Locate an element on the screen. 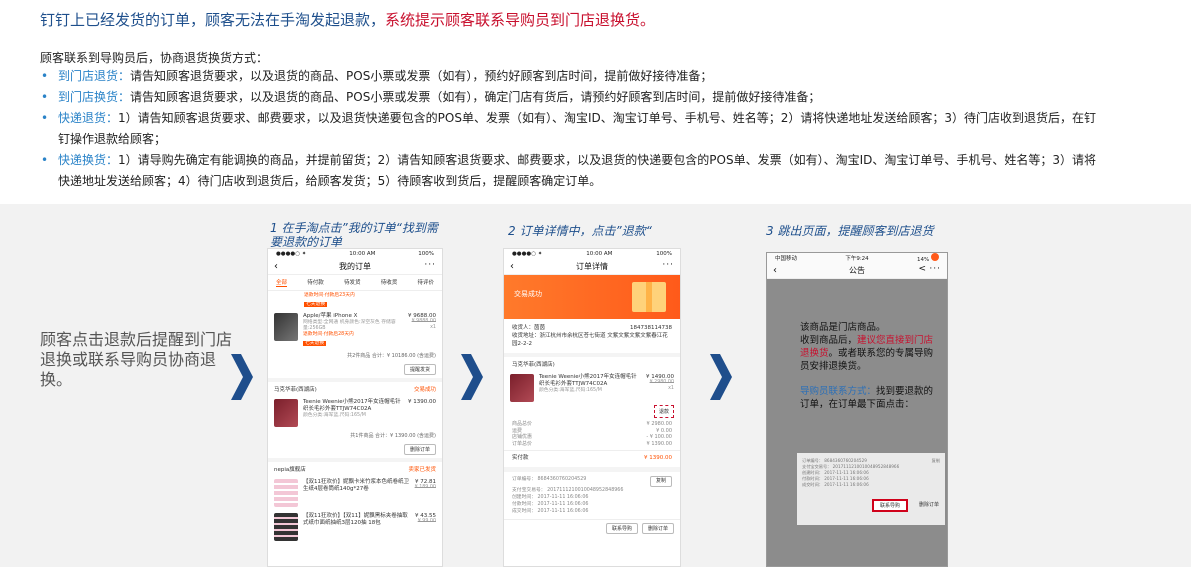 The image size is (1191, 567). page-title: 公告 is located at coordinates (857, 270).